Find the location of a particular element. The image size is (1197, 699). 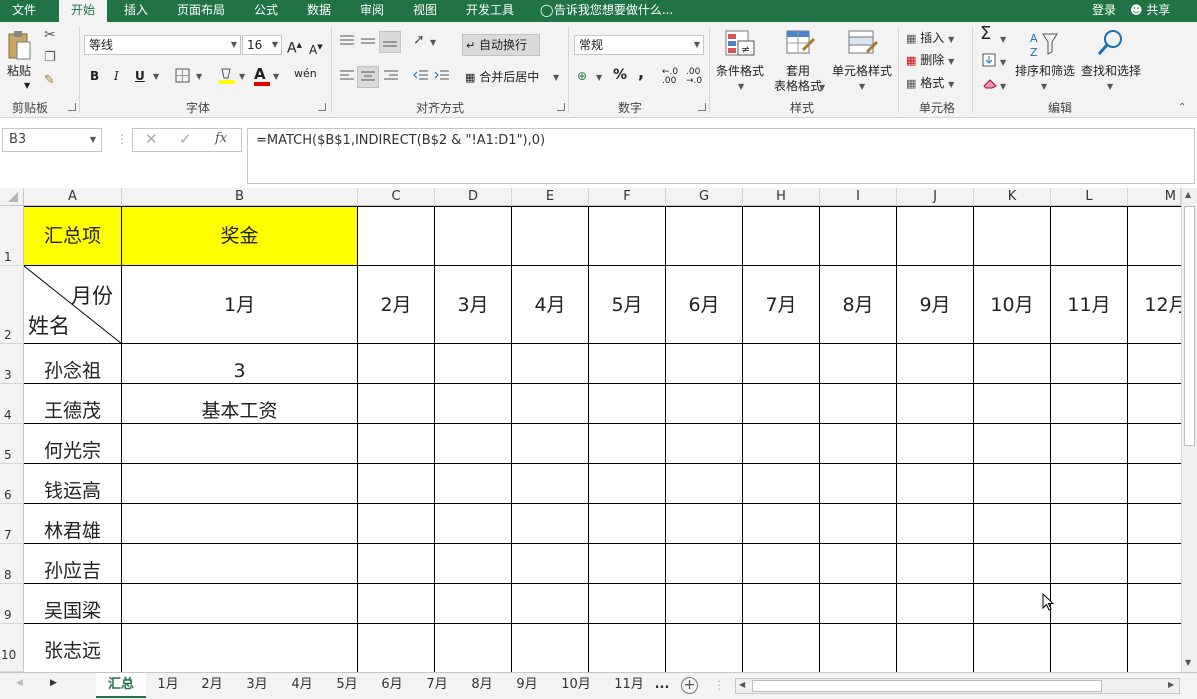

column-header-i: I is located at coordinates (858, 197).